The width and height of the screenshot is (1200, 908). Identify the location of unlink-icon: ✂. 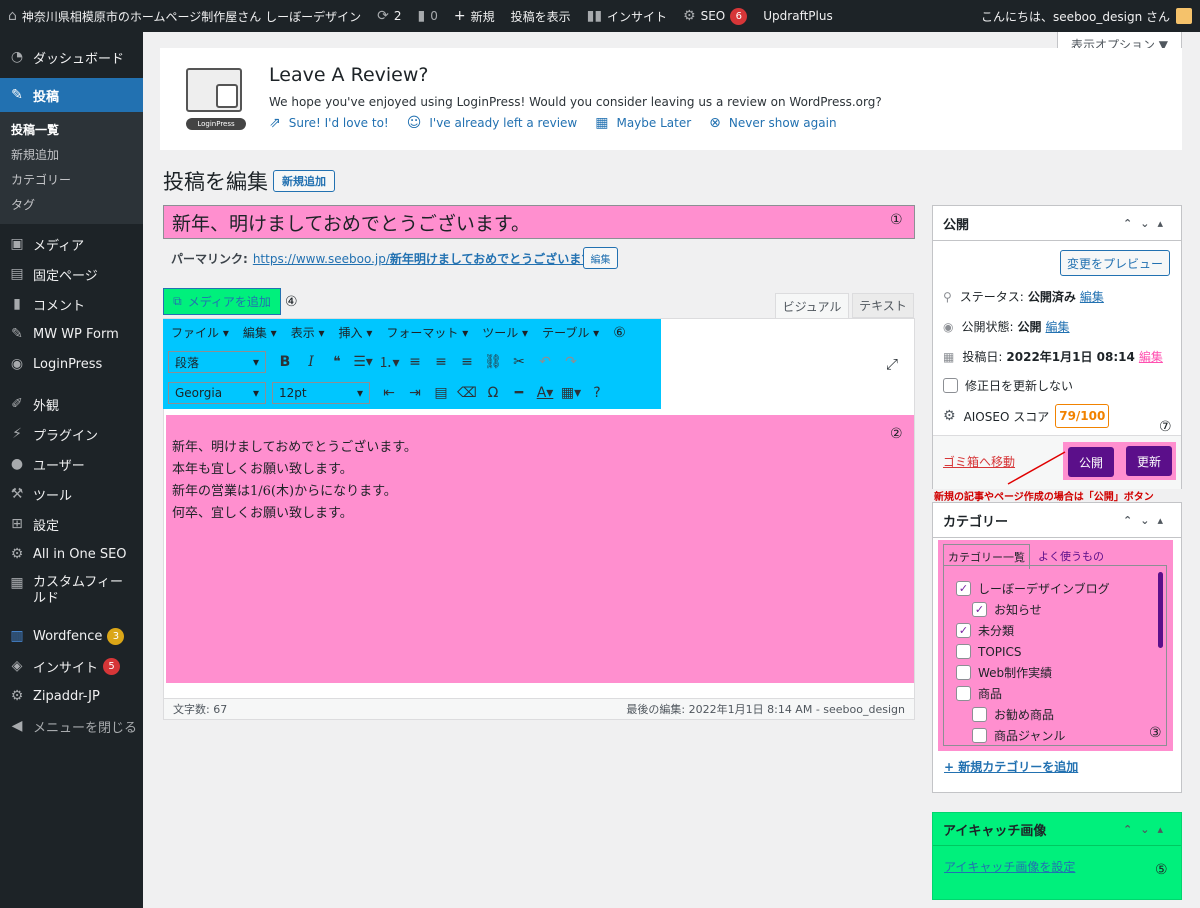
(519, 362).